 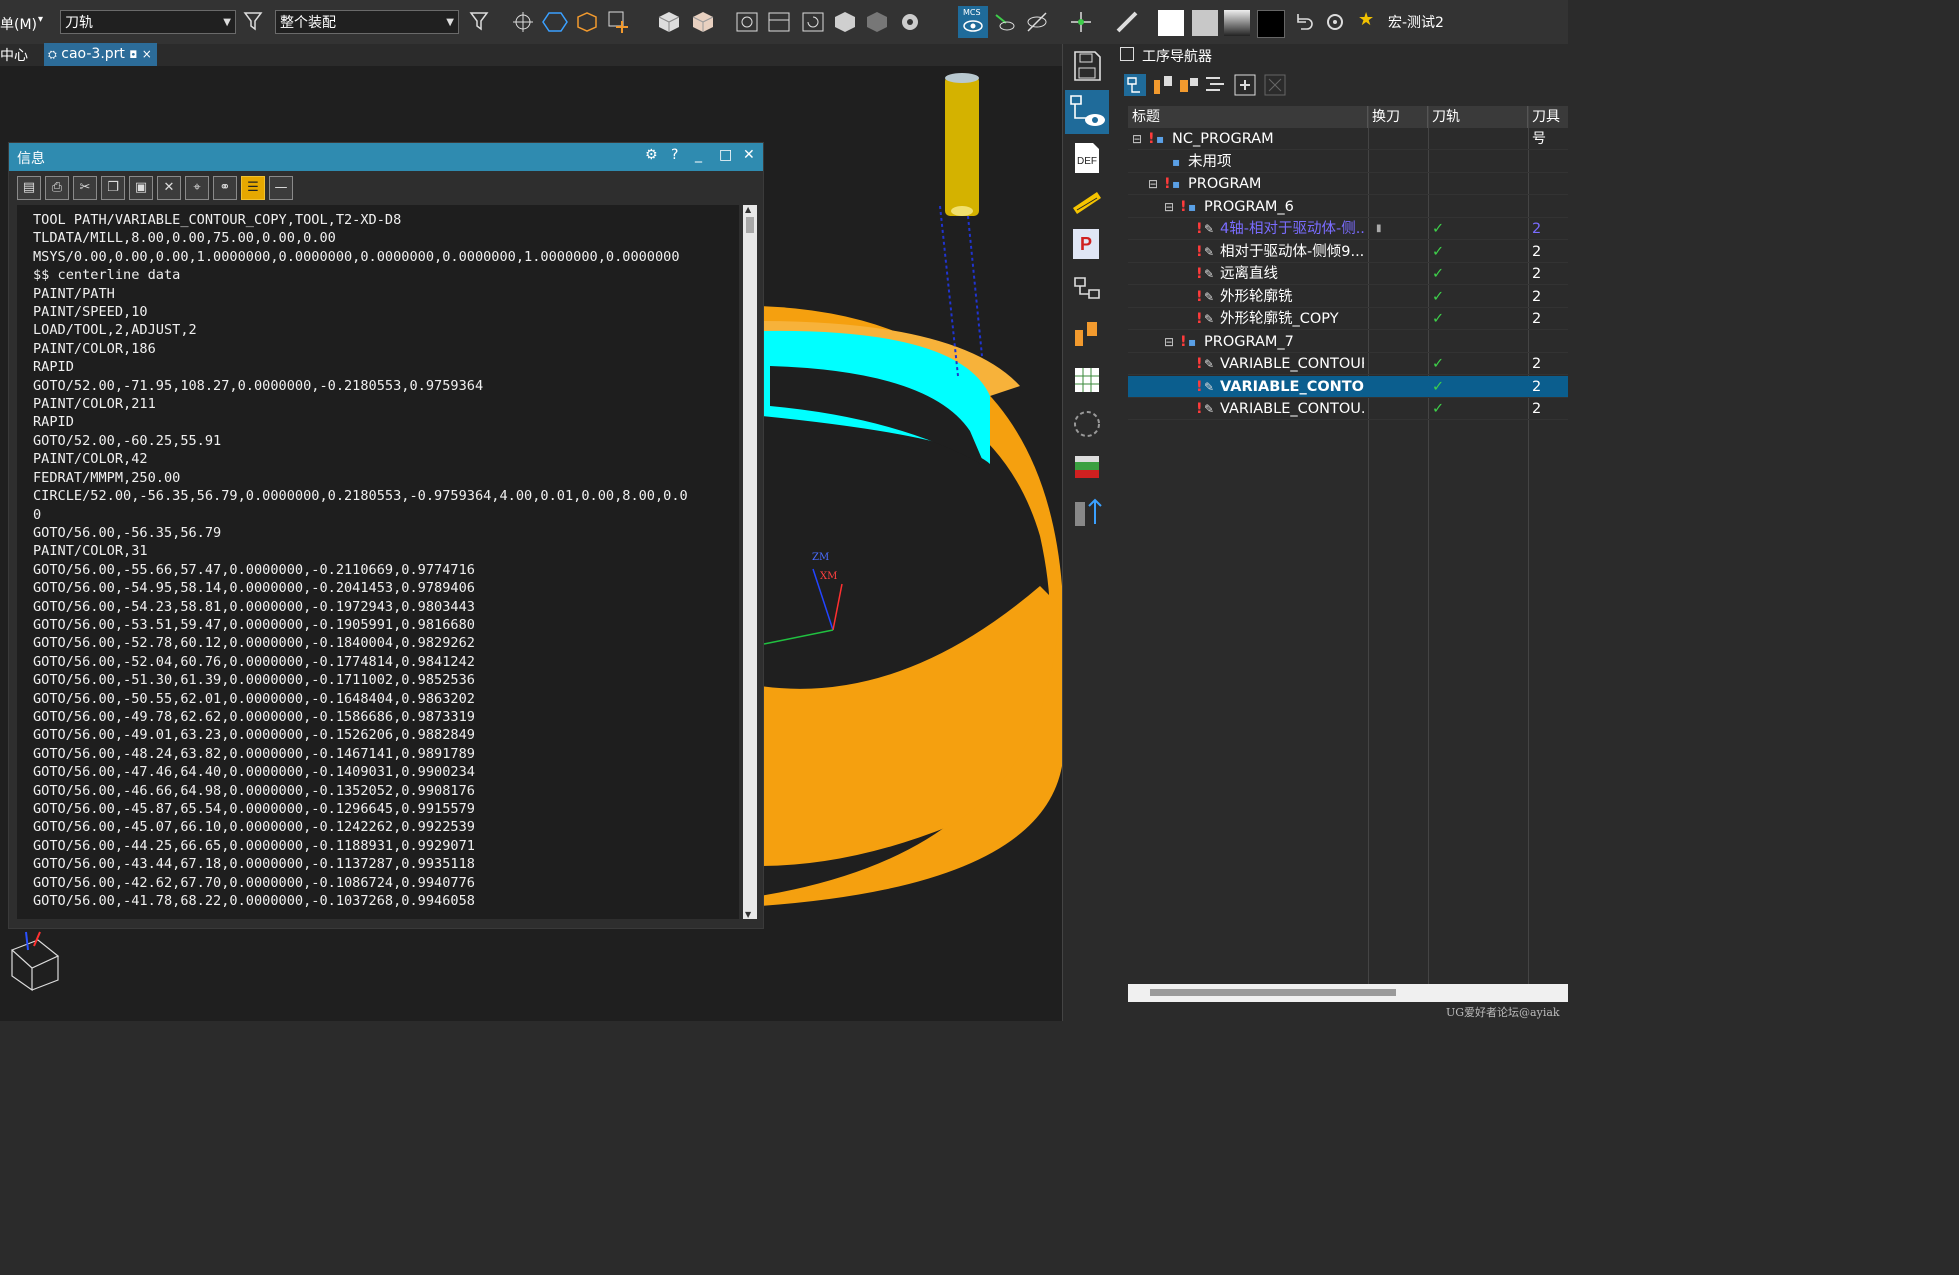 I want to click on word-wrap-toggle: ☰, so click(x=253, y=188).